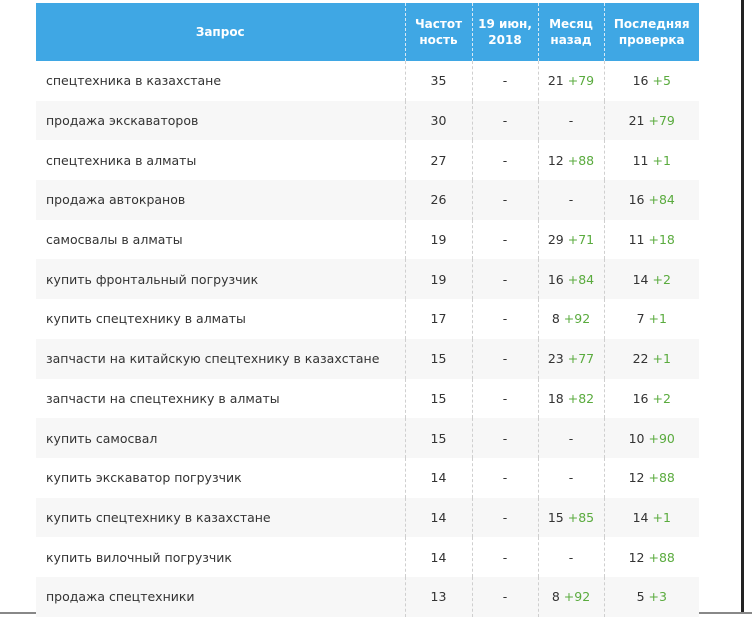 The width and height of the screenshot is (752, 617). I want to click on frequency-value: 14, so click(438, 517).